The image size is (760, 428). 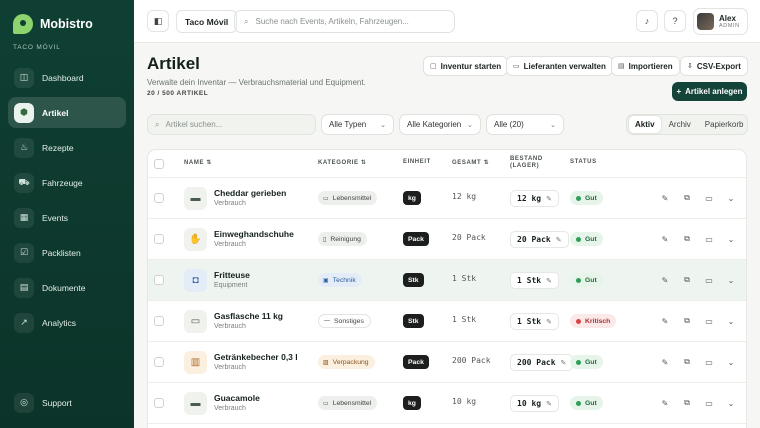 What do you see at coordinates (416, 362) in the screenshot?
I see `unit-badge: Pack` at bounding box center [416, 362].